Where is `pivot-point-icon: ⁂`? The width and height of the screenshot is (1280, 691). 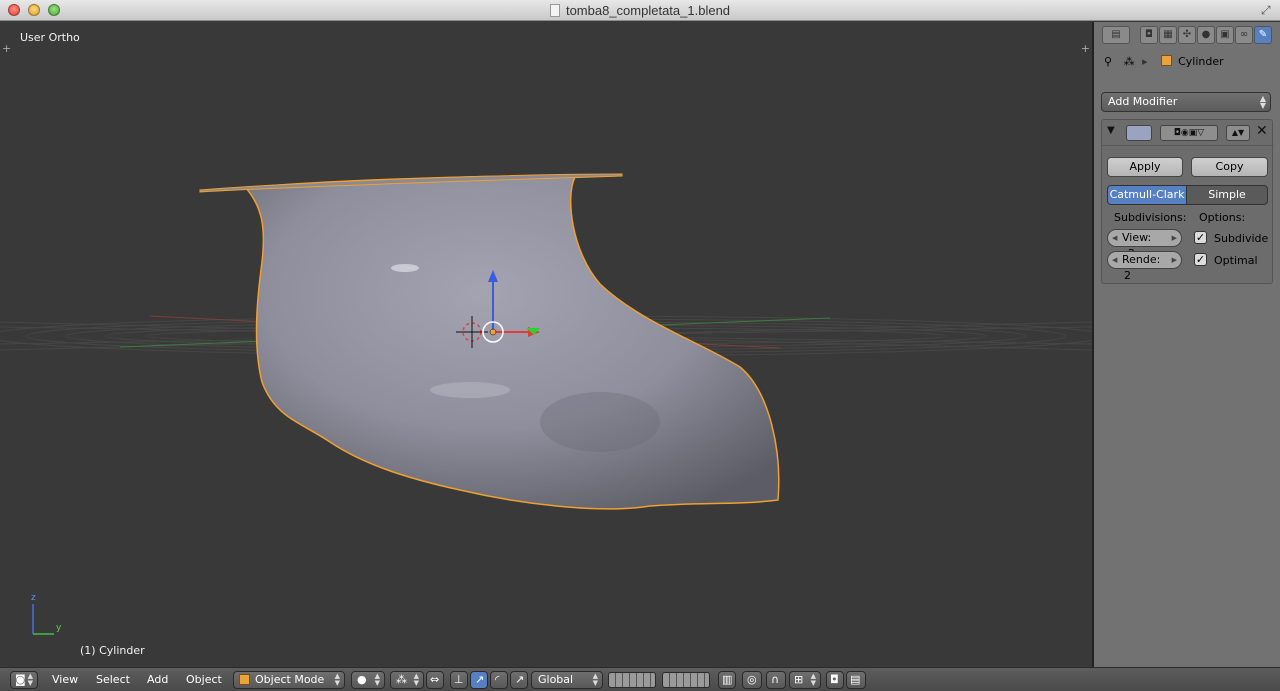 pivot-point-icon: ⁂ is located at coordinates (401, 679).